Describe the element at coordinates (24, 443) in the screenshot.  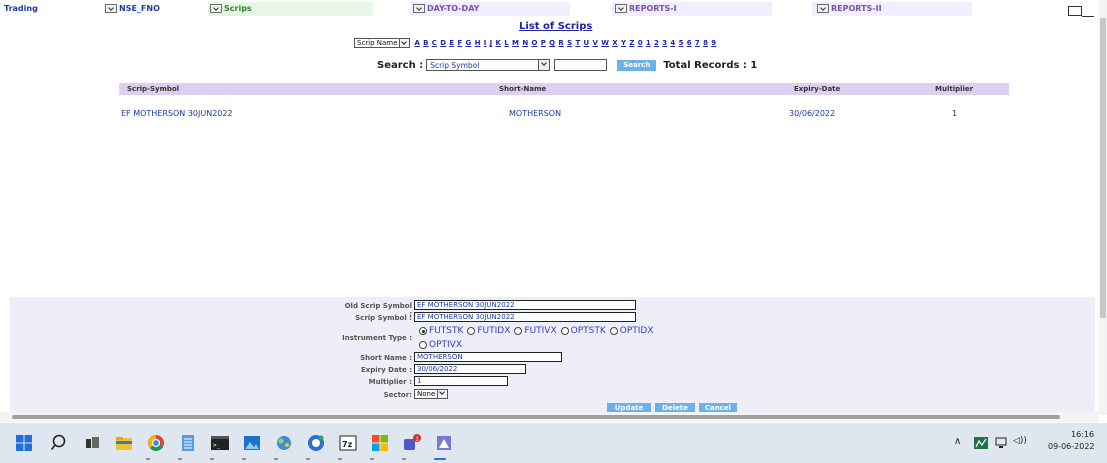
I see `windows-start-icon` at that location.